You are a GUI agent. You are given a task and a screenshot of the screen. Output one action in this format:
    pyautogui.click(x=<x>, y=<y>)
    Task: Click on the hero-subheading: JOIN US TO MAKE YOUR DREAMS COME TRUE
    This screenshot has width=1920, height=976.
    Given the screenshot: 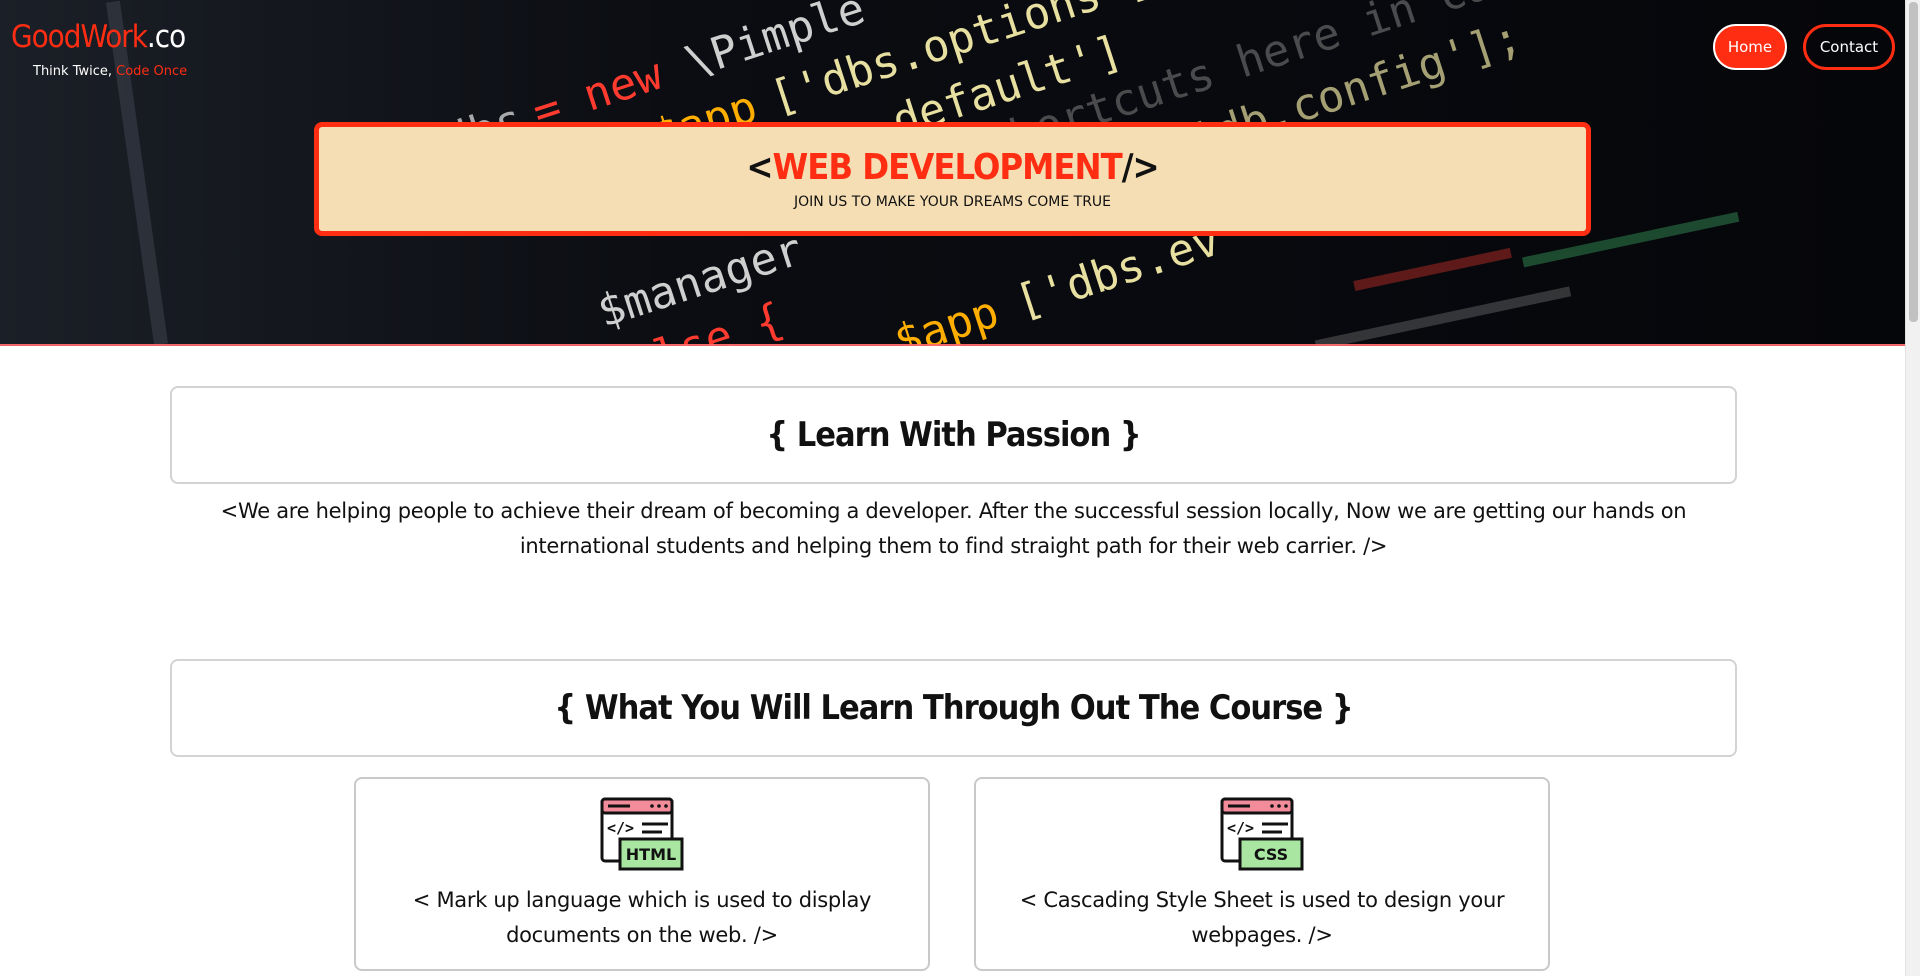 What is the action you would take?
    pyautogui.click(x=952, y=202)
    